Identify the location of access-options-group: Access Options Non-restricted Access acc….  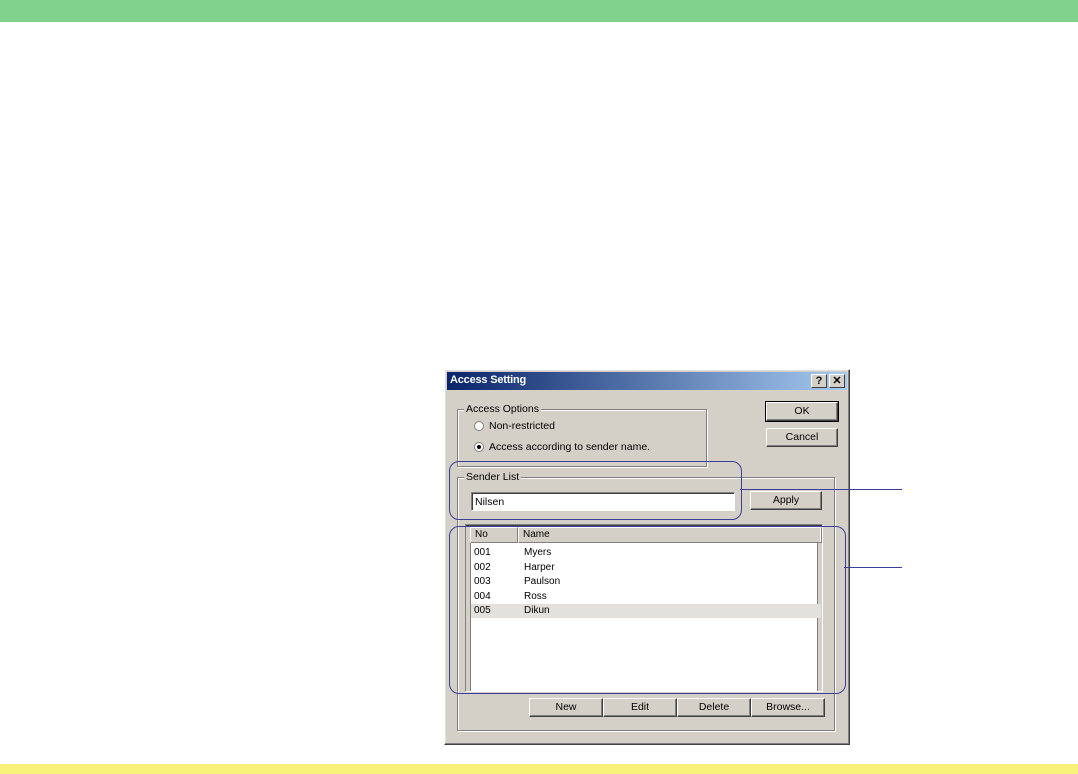
(582, 435).